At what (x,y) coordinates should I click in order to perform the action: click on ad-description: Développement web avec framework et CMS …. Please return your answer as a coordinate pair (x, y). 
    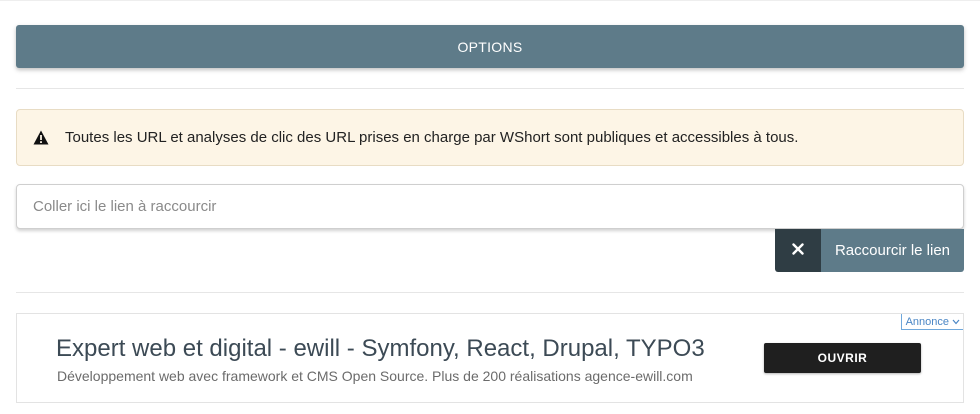
    Looking at the image, I should click on (375, 376).